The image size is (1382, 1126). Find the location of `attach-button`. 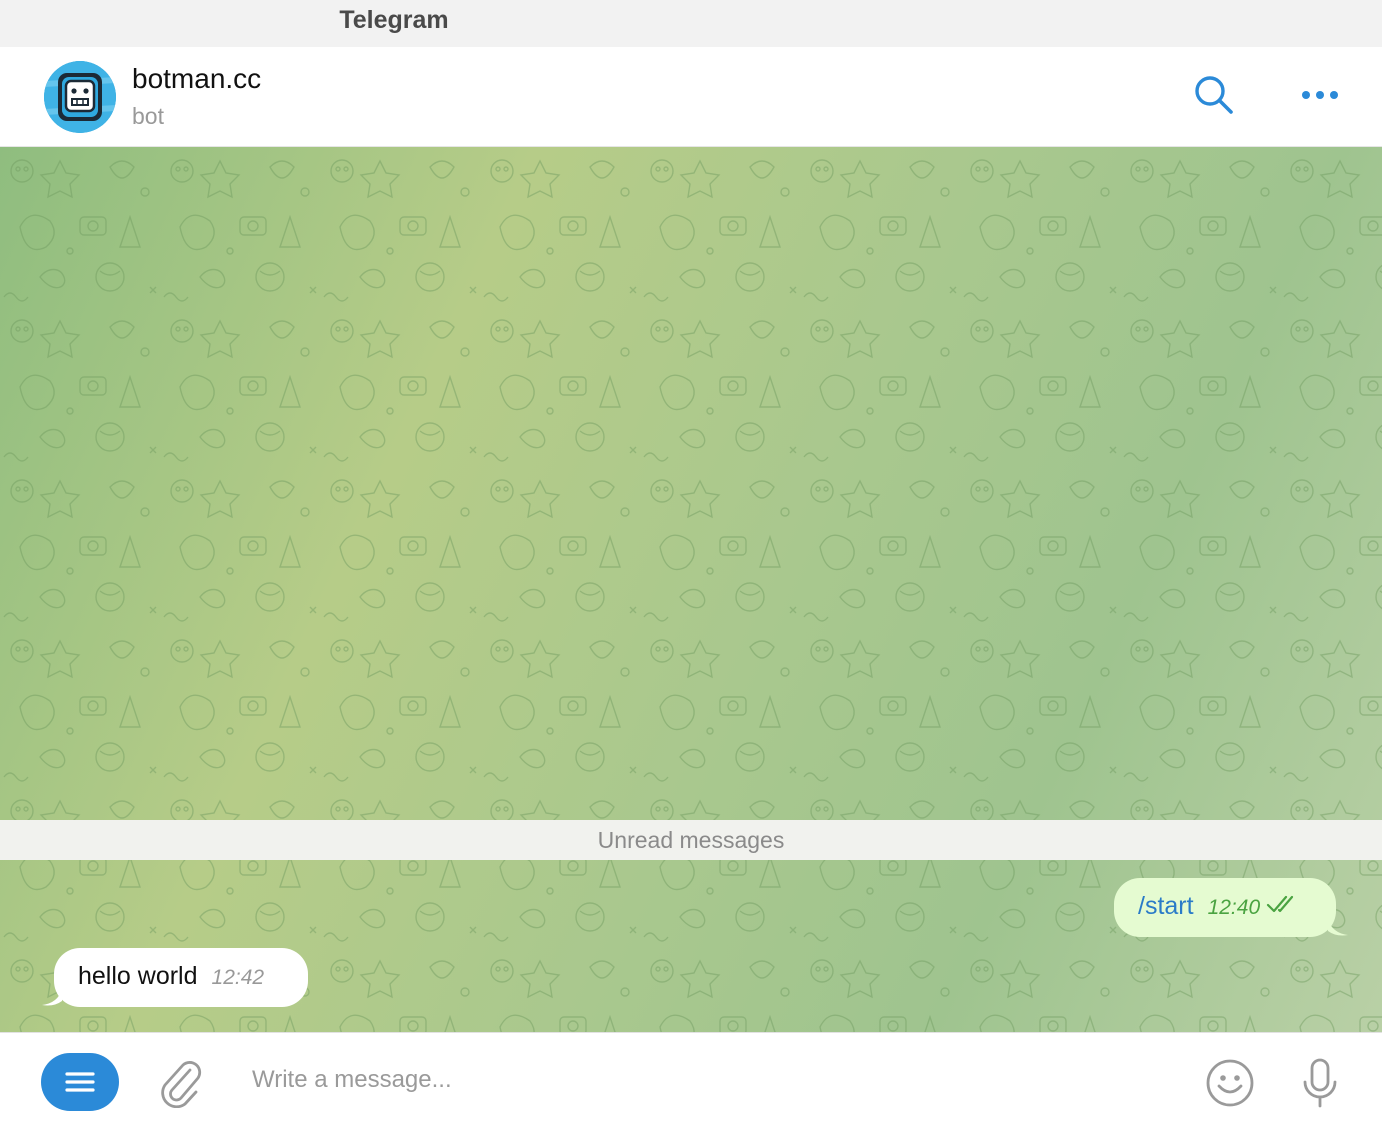

attach-button is located at coordinates (180, 1082).